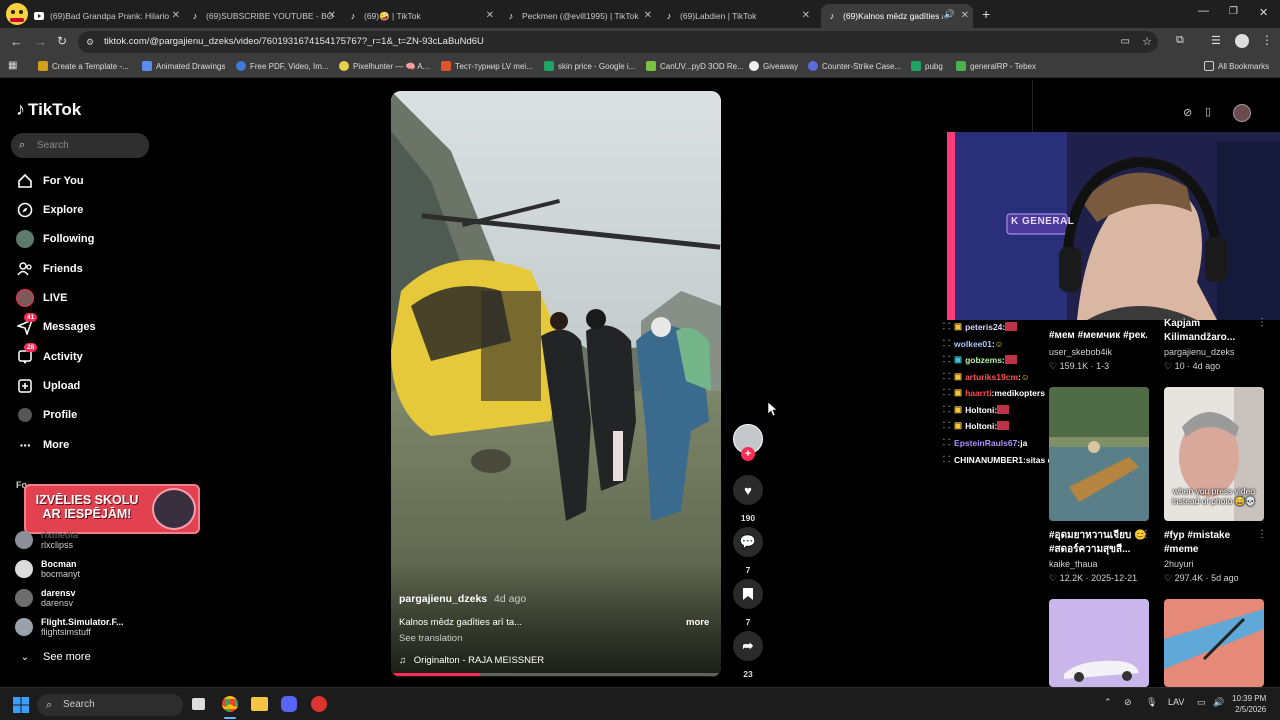 The width and height of the screenshot is (1280, 720). Describe the element at coordinates (1147, 42) in the screenshot. I see `star-icon: ☆` at that location.